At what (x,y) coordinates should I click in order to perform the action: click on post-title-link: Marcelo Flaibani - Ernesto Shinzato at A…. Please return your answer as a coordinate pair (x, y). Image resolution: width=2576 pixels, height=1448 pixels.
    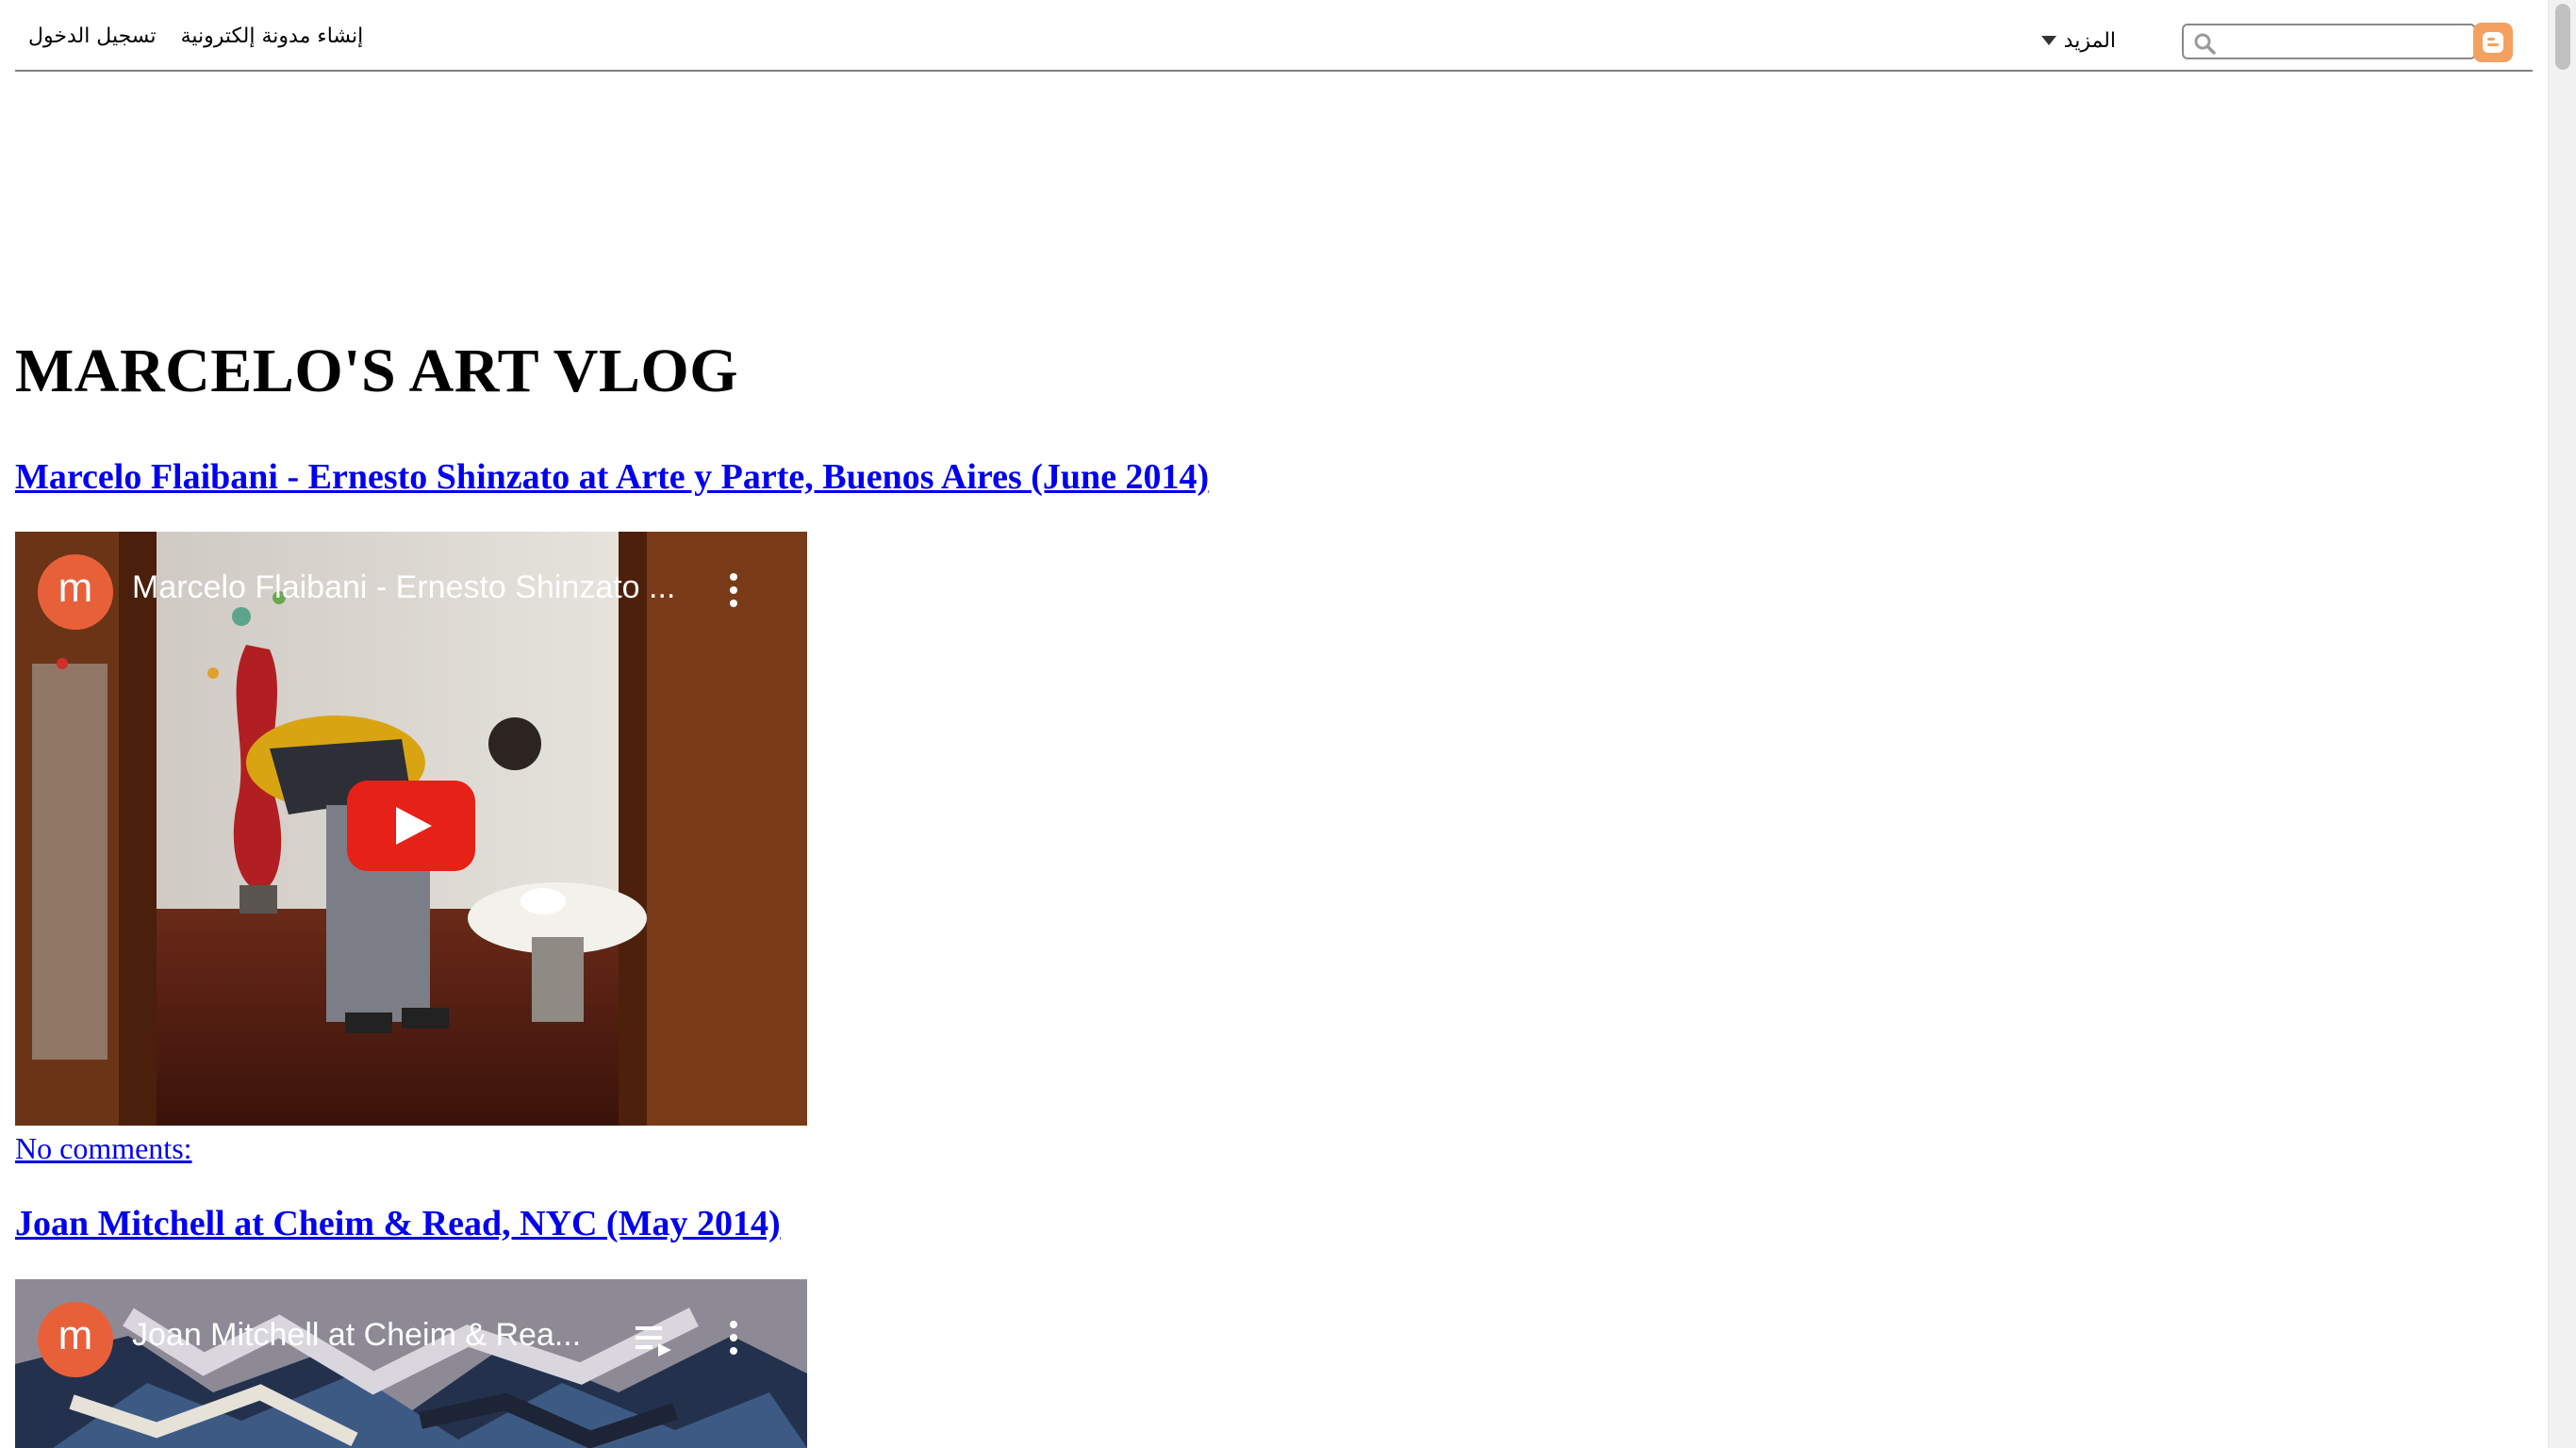
    Looking at the image, I should click on (612, 477).